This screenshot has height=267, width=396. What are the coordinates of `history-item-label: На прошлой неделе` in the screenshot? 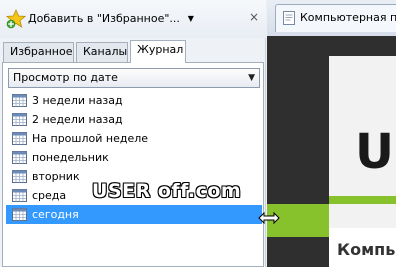 It's located at (90, 138).